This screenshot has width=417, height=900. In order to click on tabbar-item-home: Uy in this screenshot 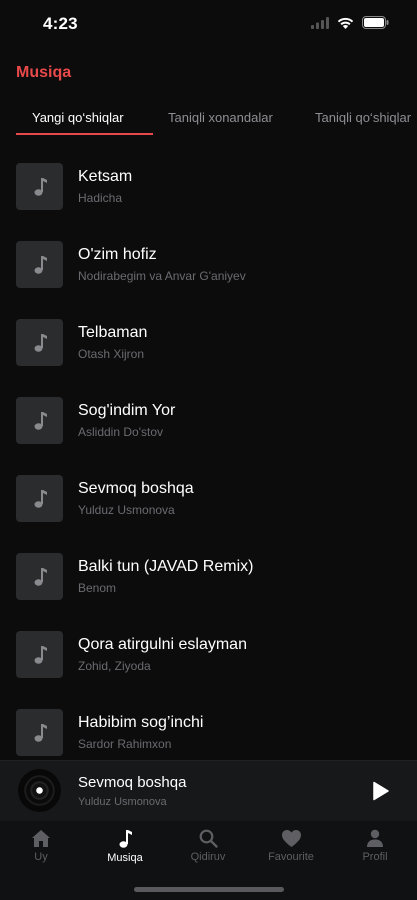, I will do `click(41, 846)`.